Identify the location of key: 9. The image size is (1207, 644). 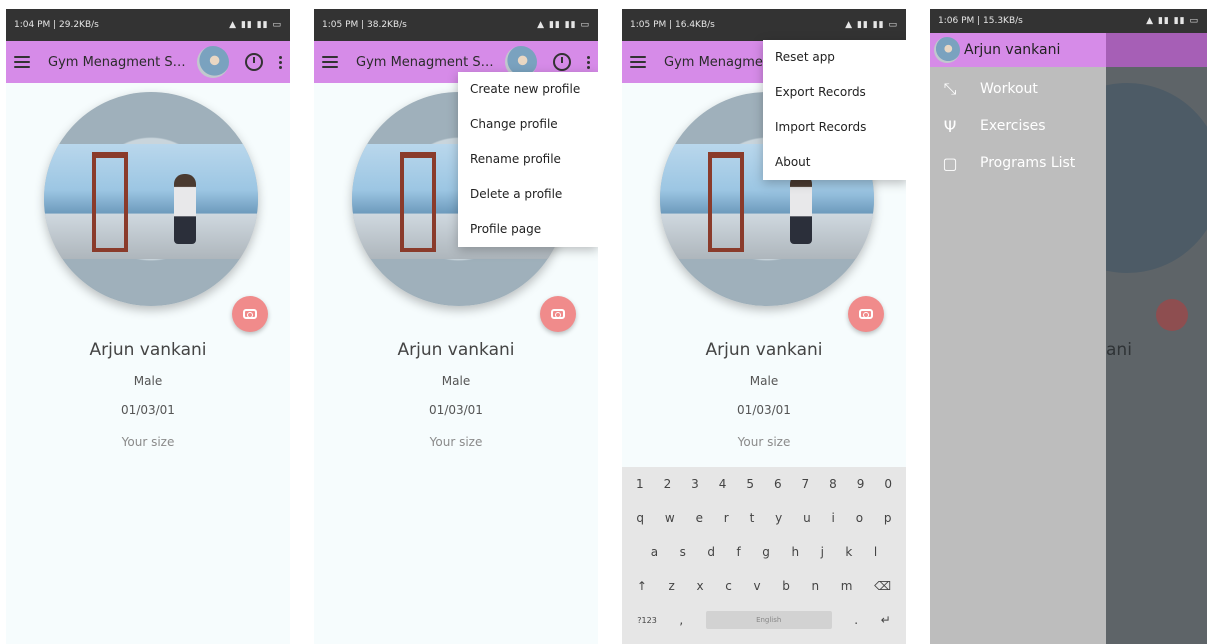
(861, 484).